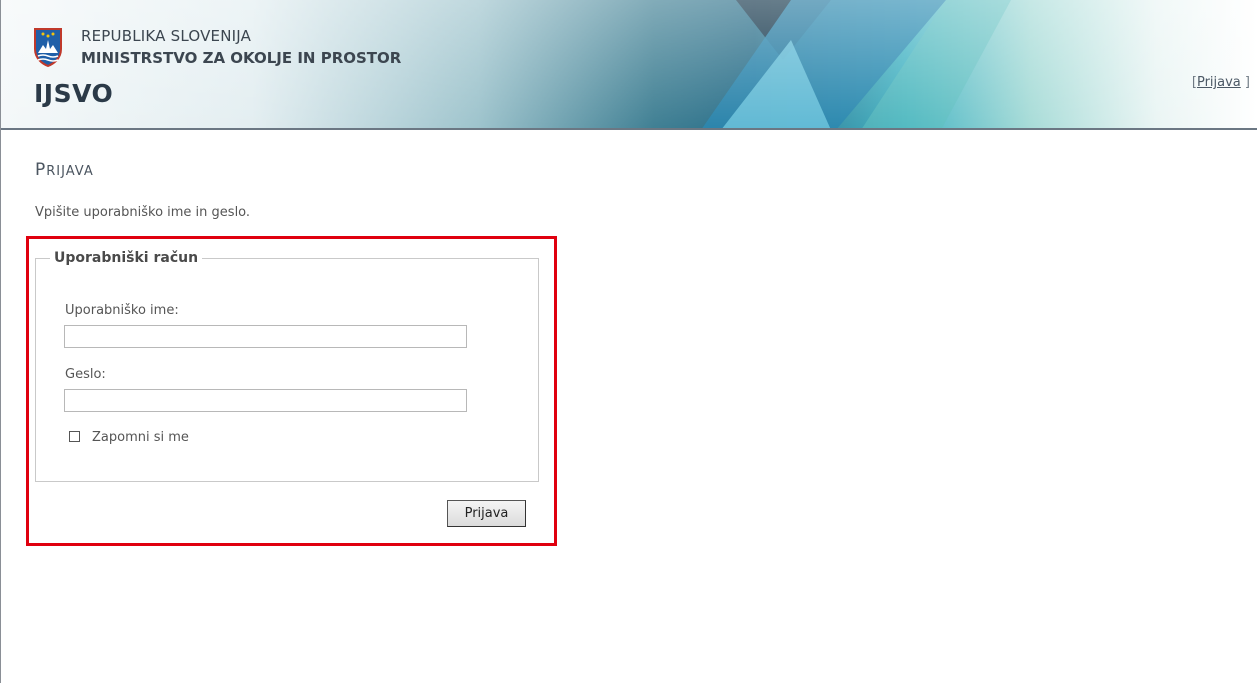 This screenshot has height=683, width=1257. Describe the element at coordinates (486, 513) in the screenshot. I see `login-submit-button: Prijava` at that location.